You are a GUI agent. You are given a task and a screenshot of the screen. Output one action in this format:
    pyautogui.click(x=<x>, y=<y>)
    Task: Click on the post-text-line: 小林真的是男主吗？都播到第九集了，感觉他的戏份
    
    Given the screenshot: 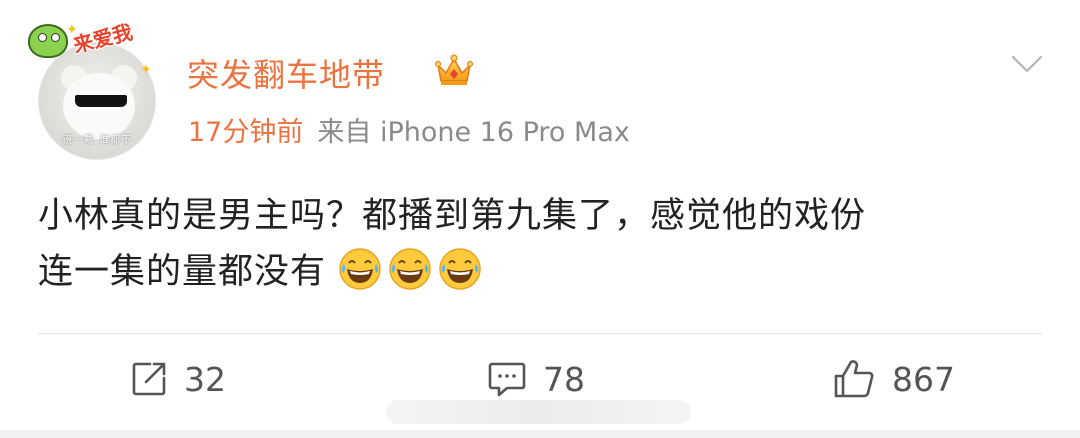 What is the action you would take?
    pyautogui.click(x=452, y=216)
    